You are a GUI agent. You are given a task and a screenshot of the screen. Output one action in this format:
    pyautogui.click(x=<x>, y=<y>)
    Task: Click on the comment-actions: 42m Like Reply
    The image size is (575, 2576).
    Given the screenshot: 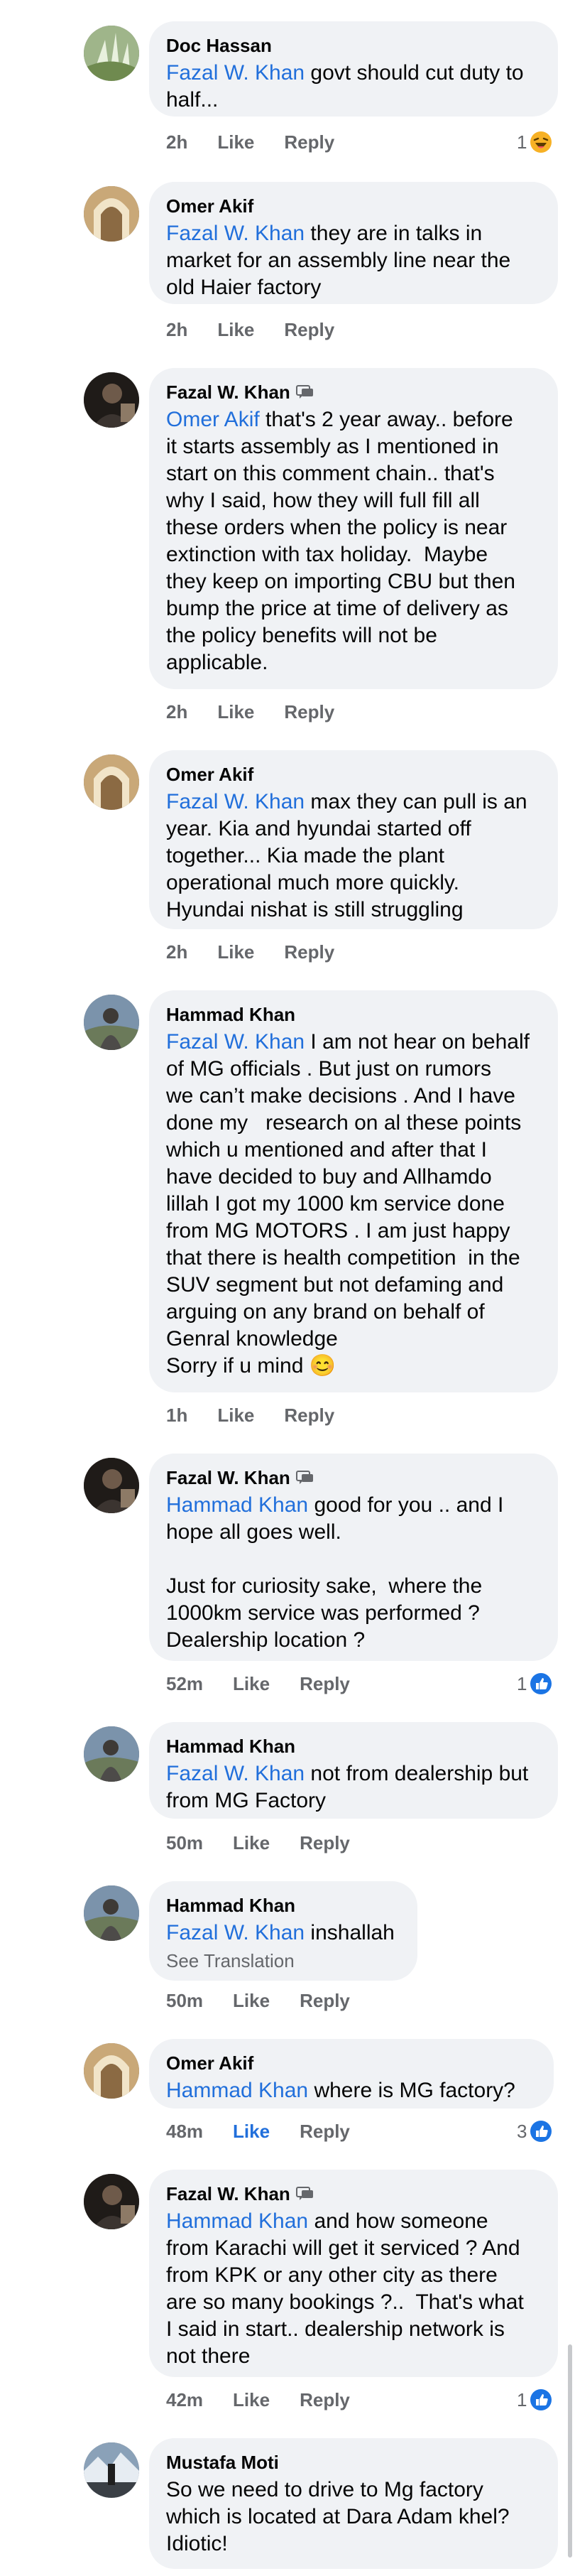 What is the action you would take?
    pyautogui.click(x=258, y=2399)
    